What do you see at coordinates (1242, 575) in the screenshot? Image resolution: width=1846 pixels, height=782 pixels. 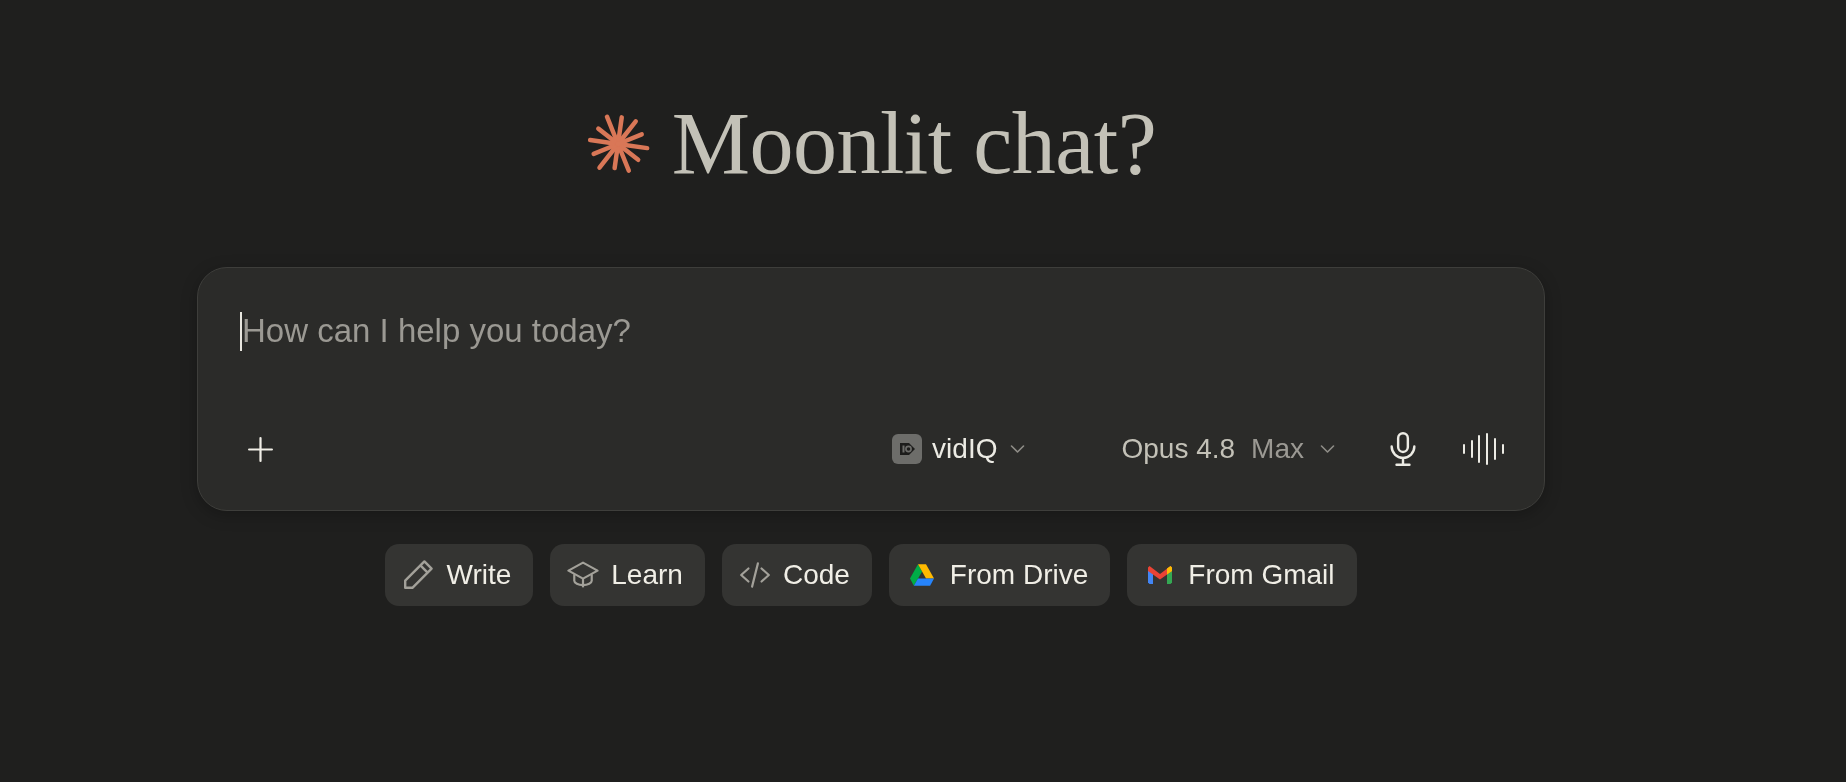 I see `suggestion-button: From Gmail` at bounding box center [1242, 575].